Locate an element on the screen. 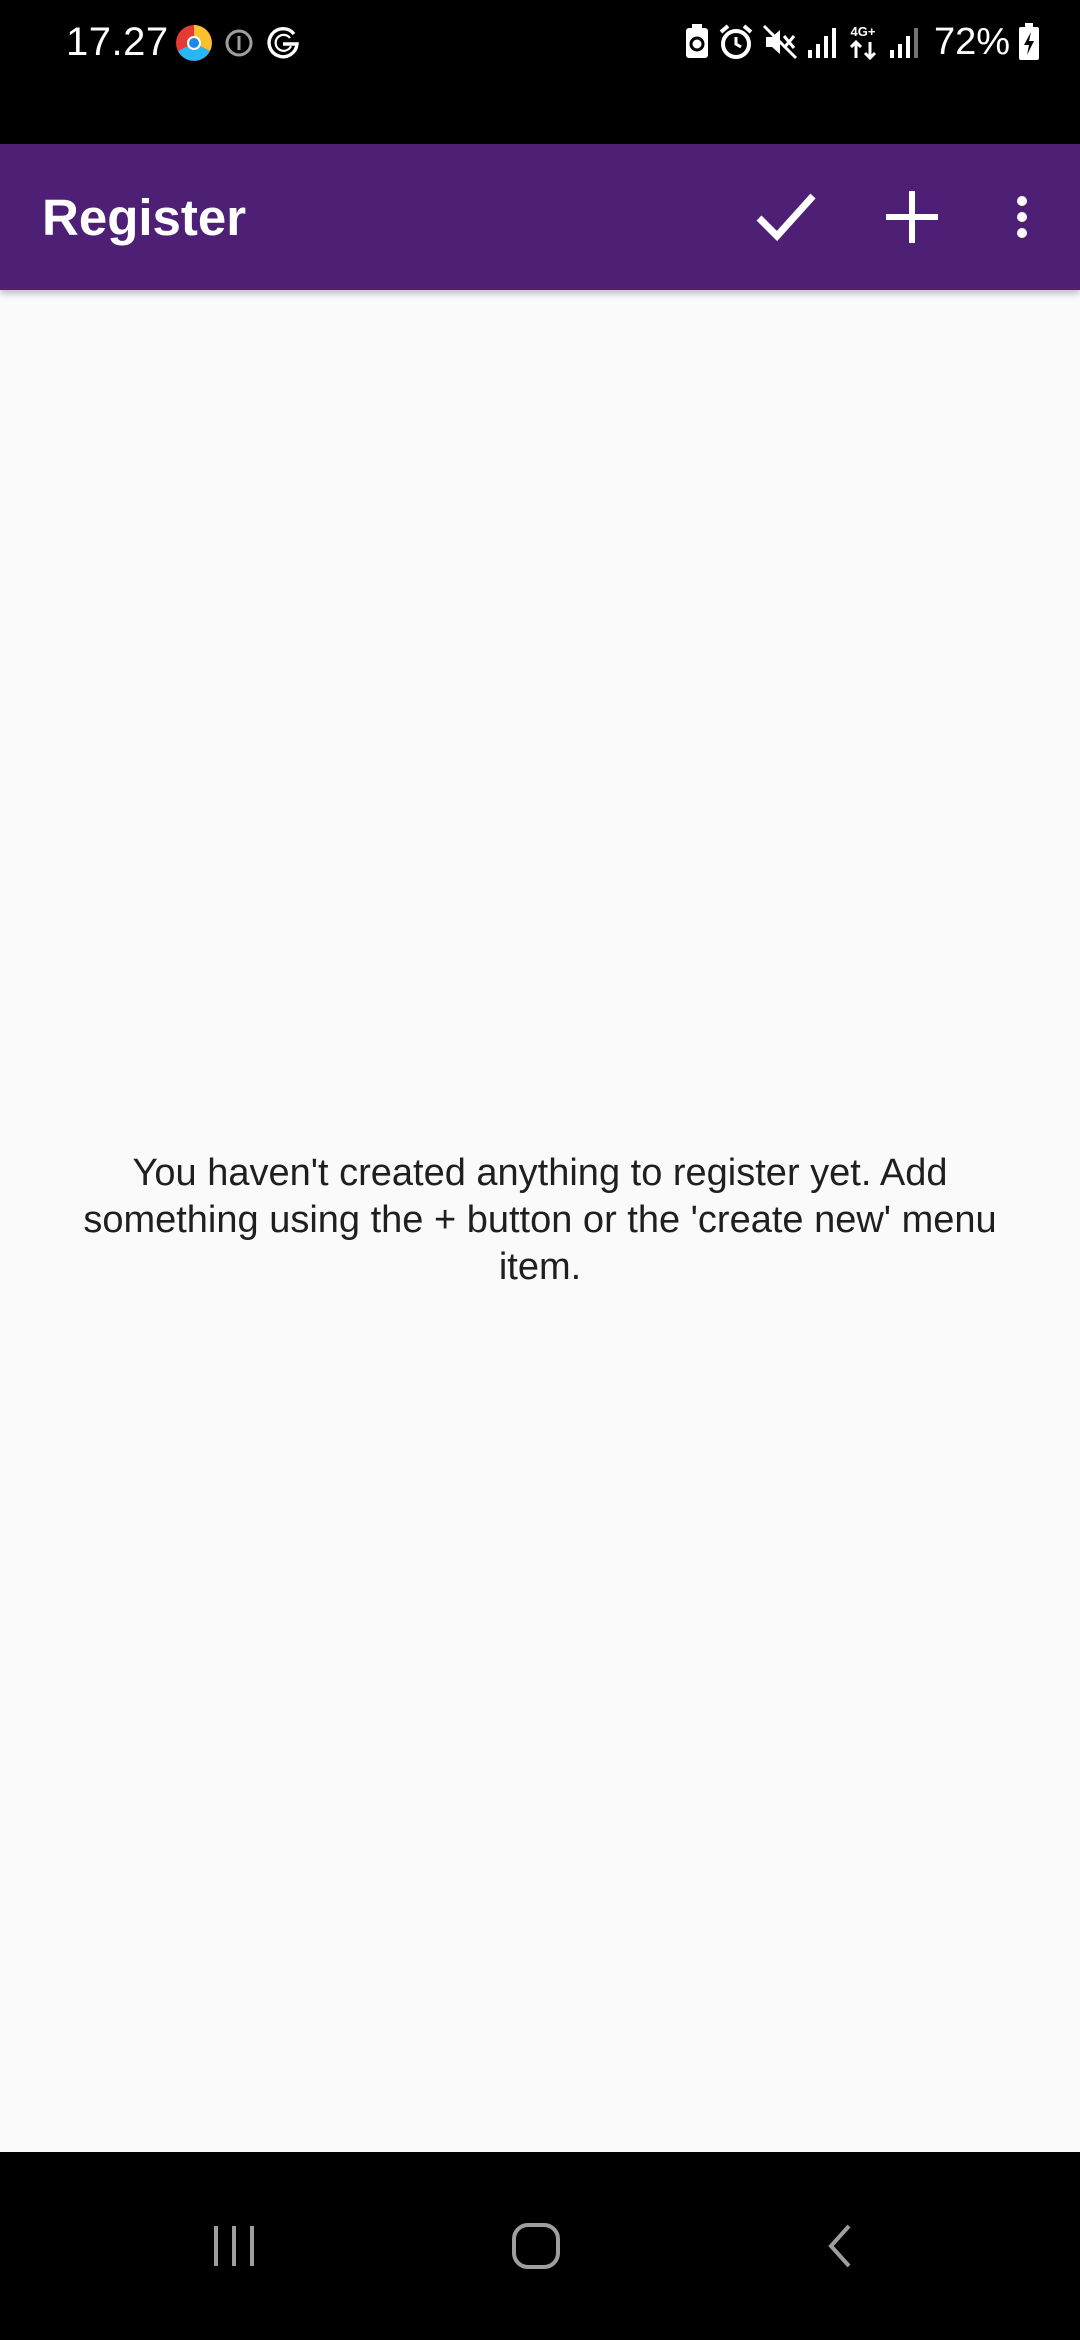 The width and height of the screenshot is (1080, 2340). g-logo-icon is located at coordinates (283, 43).